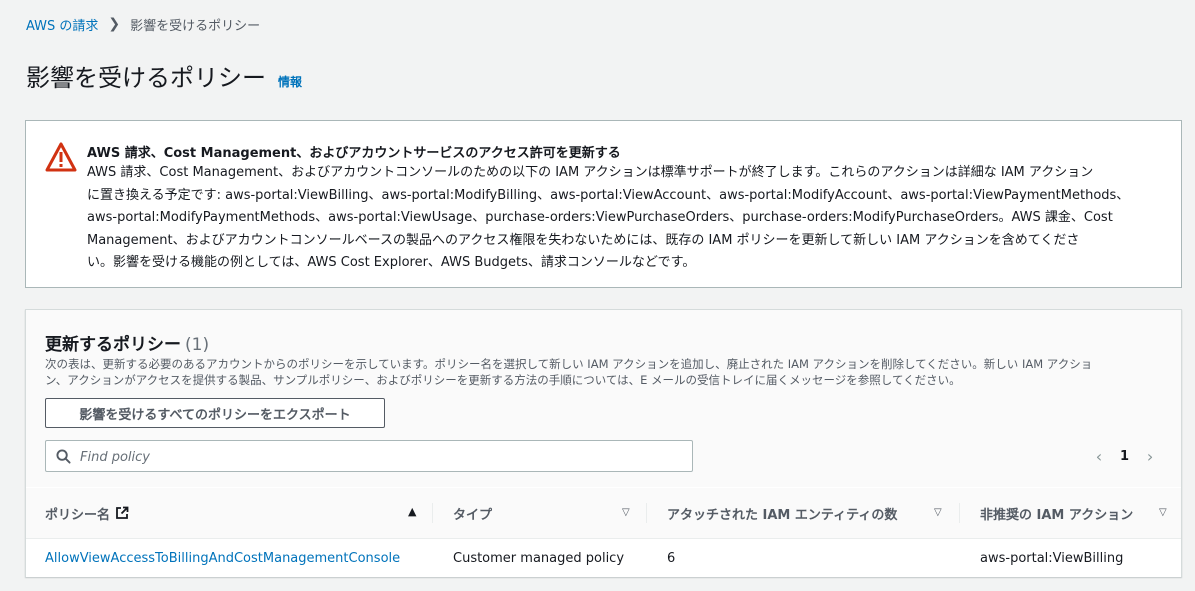 The image size is (1195, 591). Describe the element at coordinates (146, 78) in the screenshot. I see `page-title: 影響を受けるポリシー` at that location.